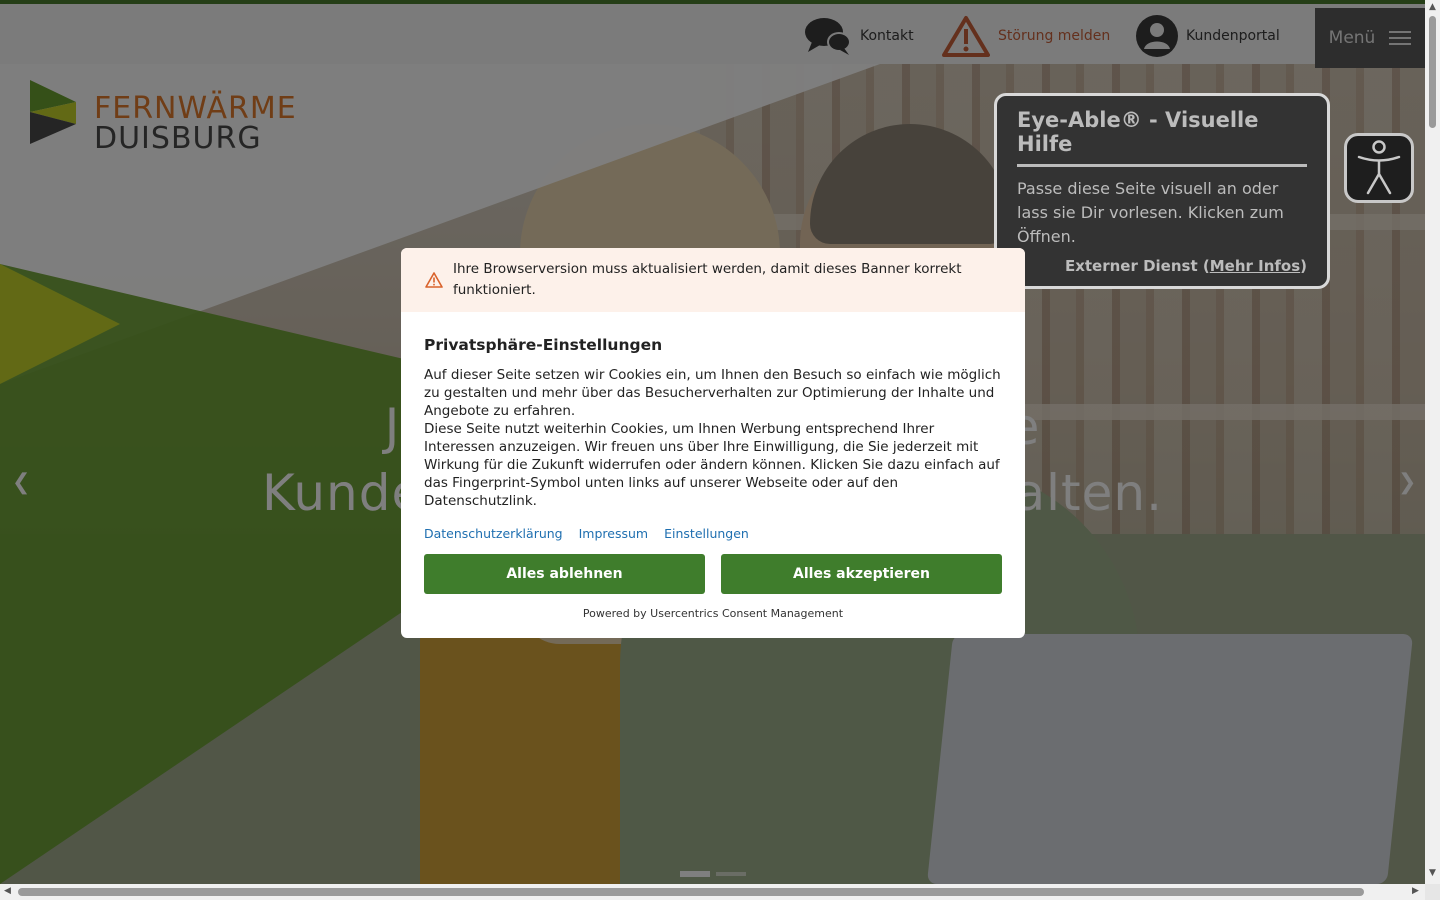 The height and width of the screenshot is (900, 1440). I want to click on scrollbar-corner, so click(1432, 892).